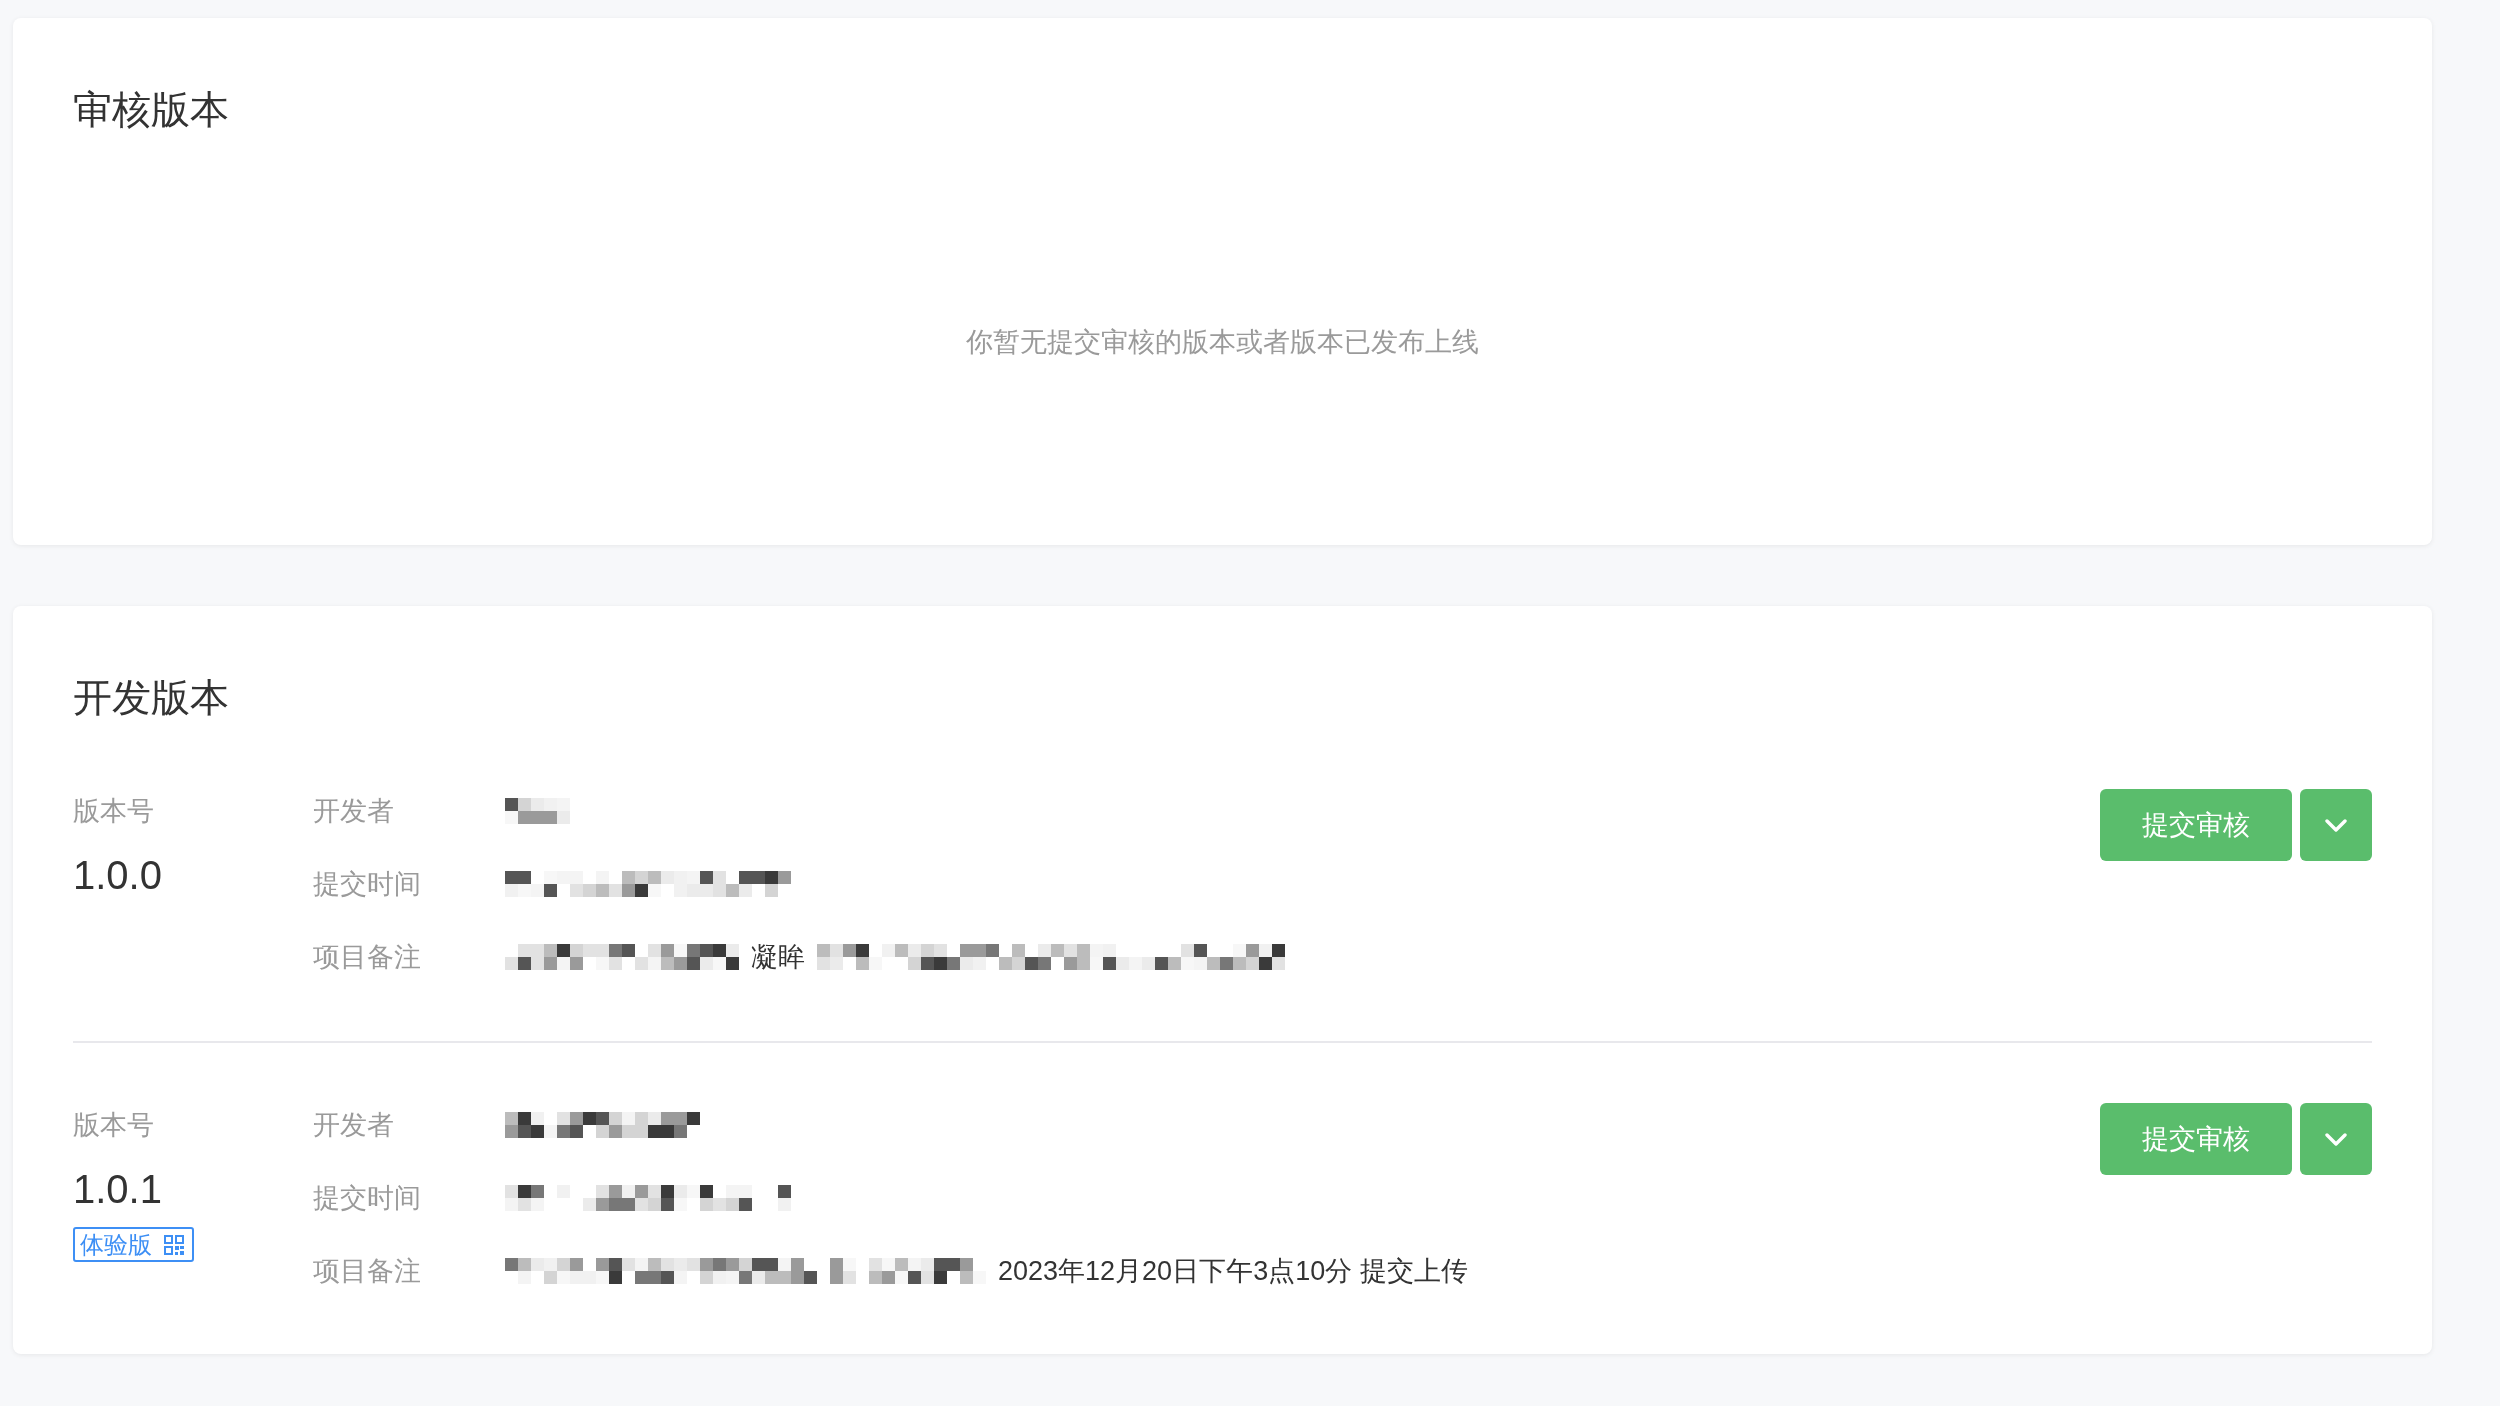  Describe the element at coordinates (116, 1244) in the screenshot. I see `tag-label: 体验版` at that location.